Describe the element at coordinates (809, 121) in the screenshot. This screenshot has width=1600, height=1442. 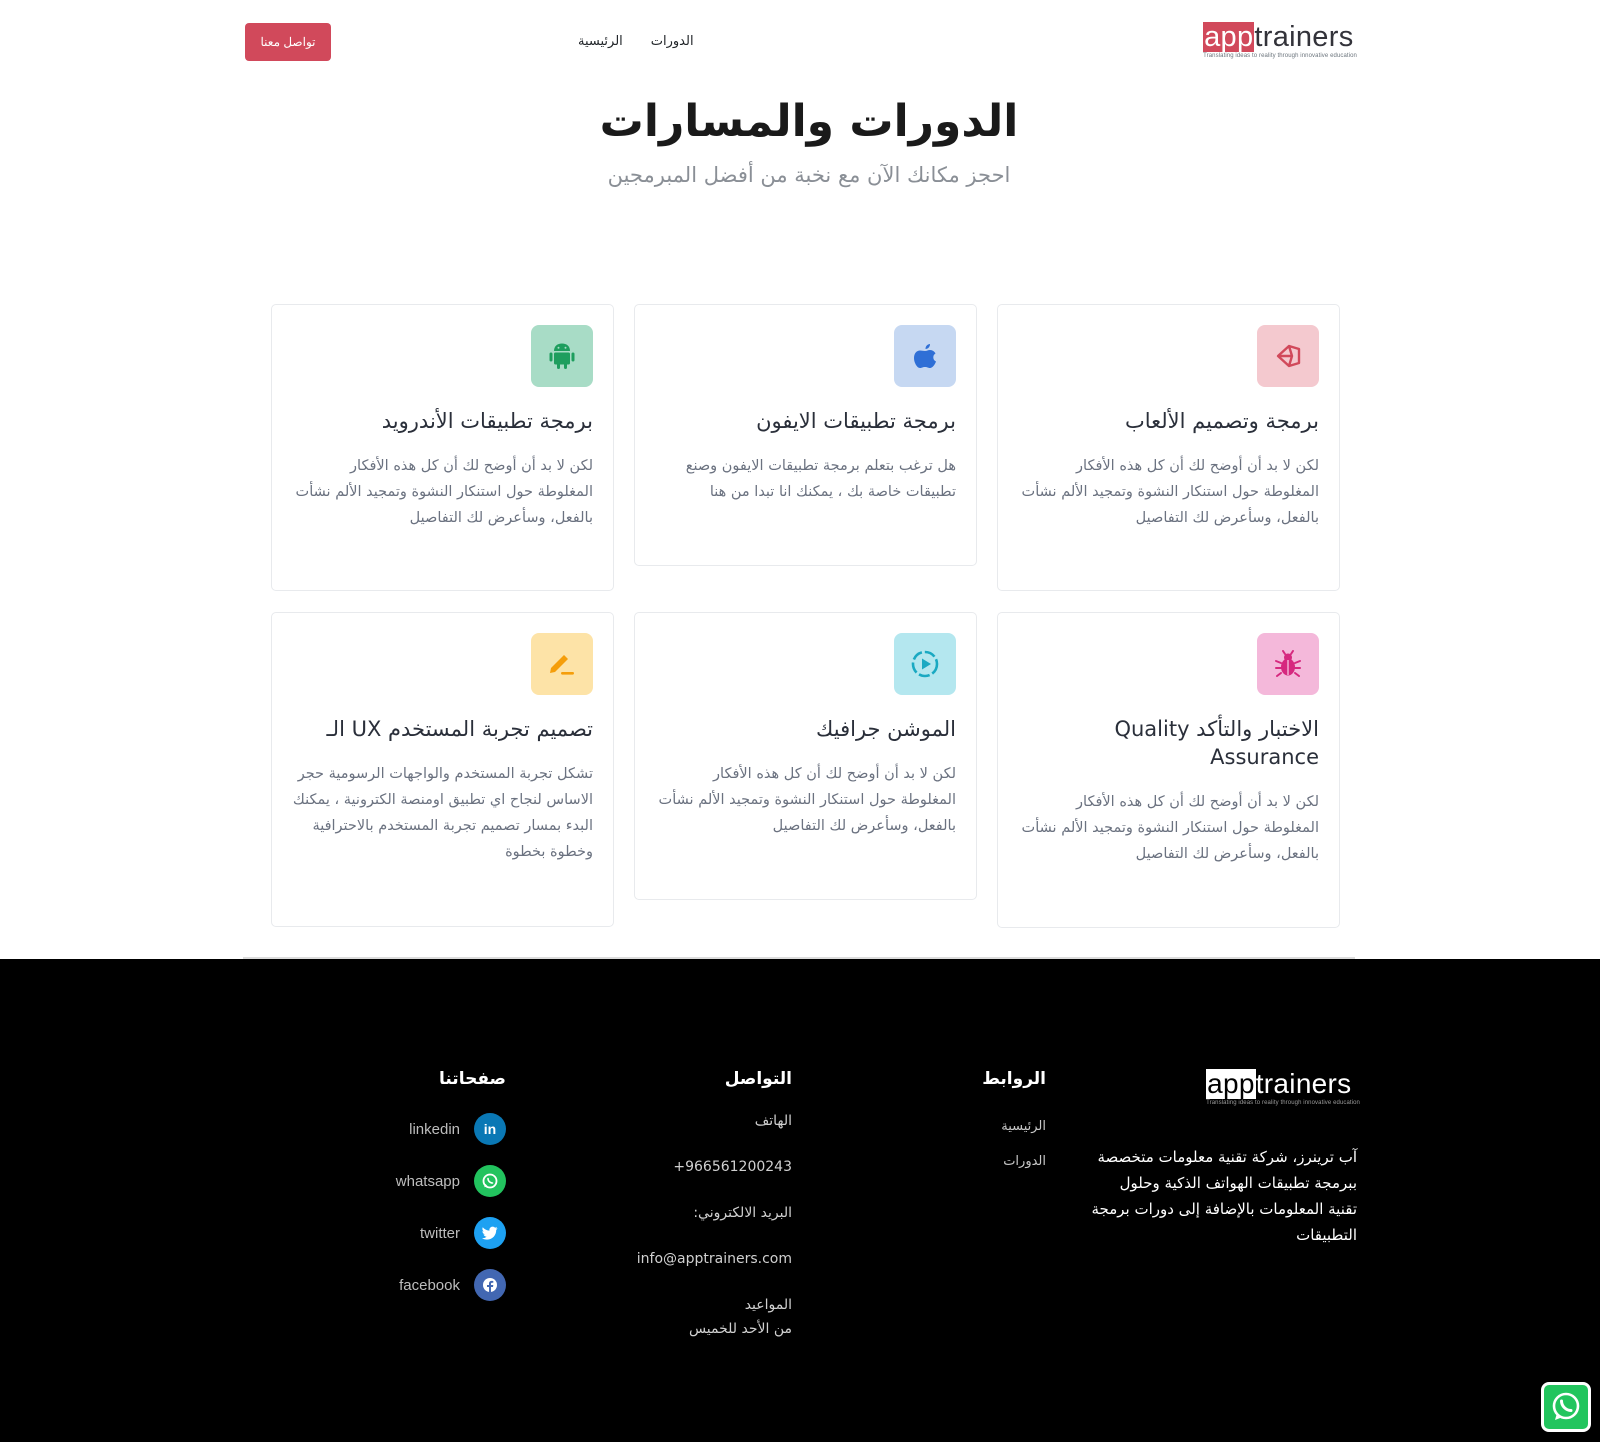
I see `page-title: الدورات والمسارات` at that location.